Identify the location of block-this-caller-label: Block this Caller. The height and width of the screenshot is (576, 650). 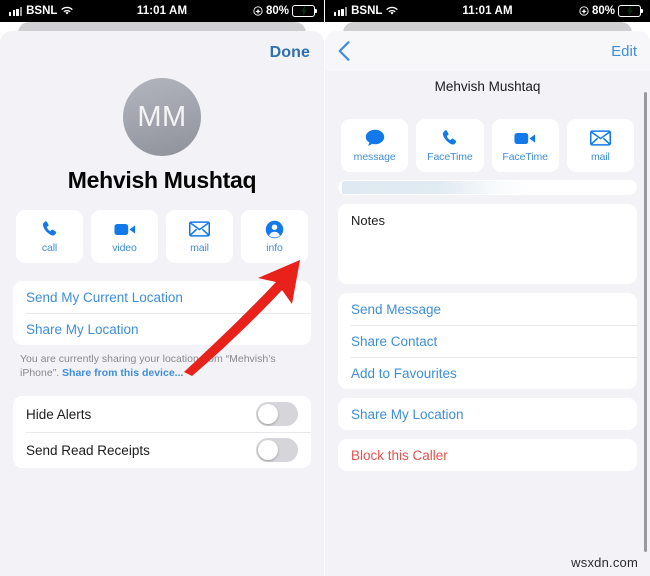
(399, 455).